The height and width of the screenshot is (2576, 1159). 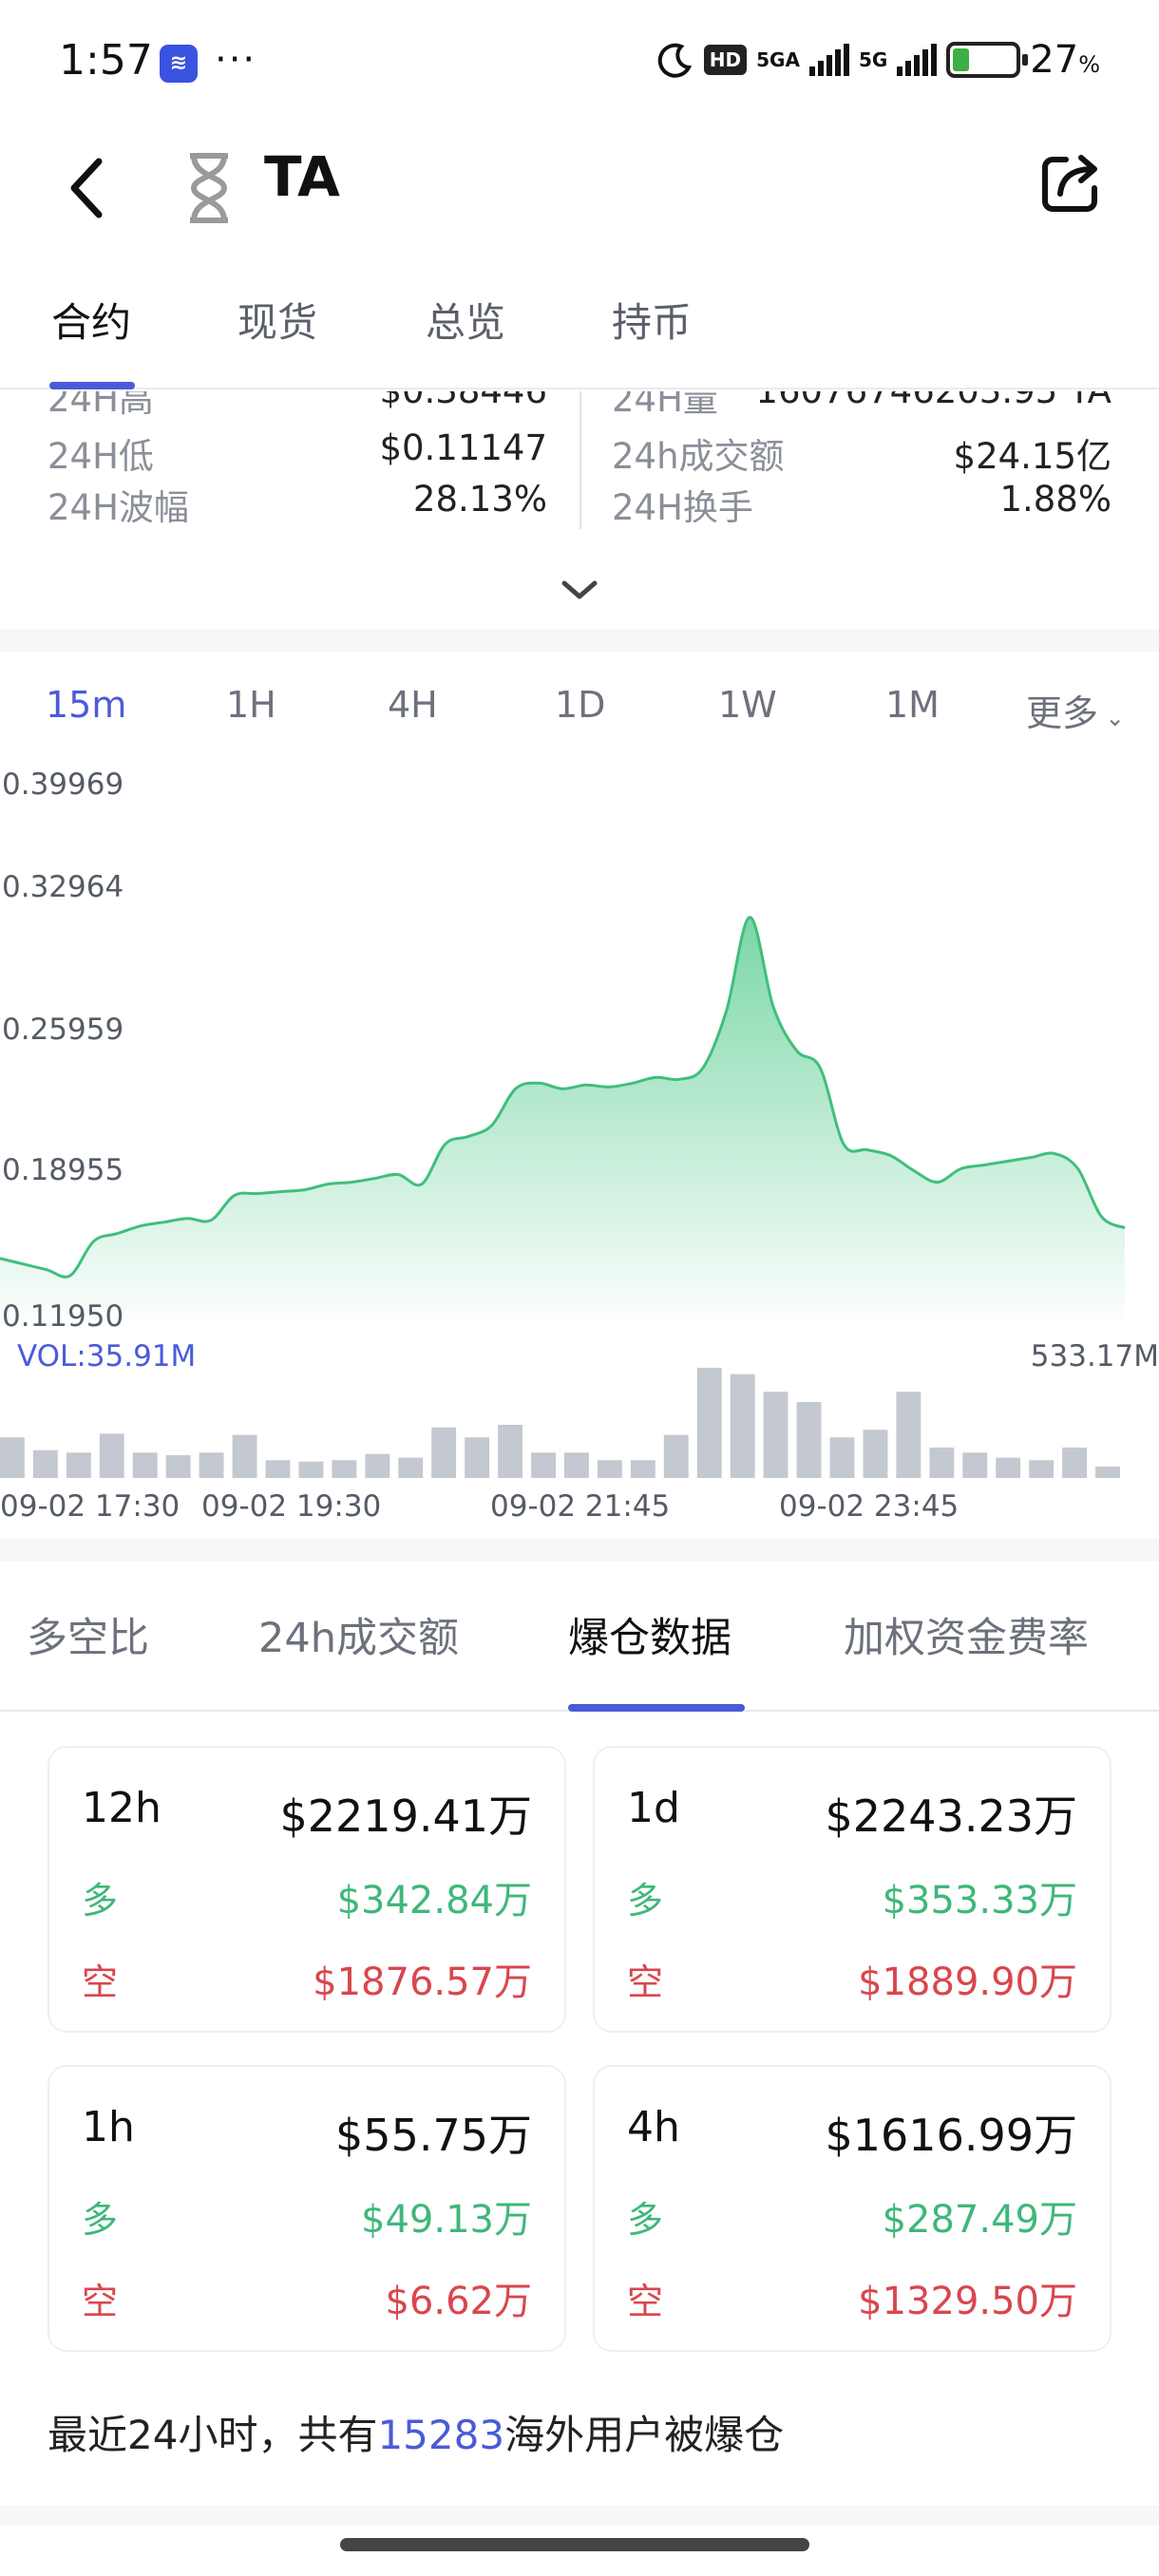 I want to click on x-axis-tick-label: 09-02 23:45, so click(x=869, y=1506).